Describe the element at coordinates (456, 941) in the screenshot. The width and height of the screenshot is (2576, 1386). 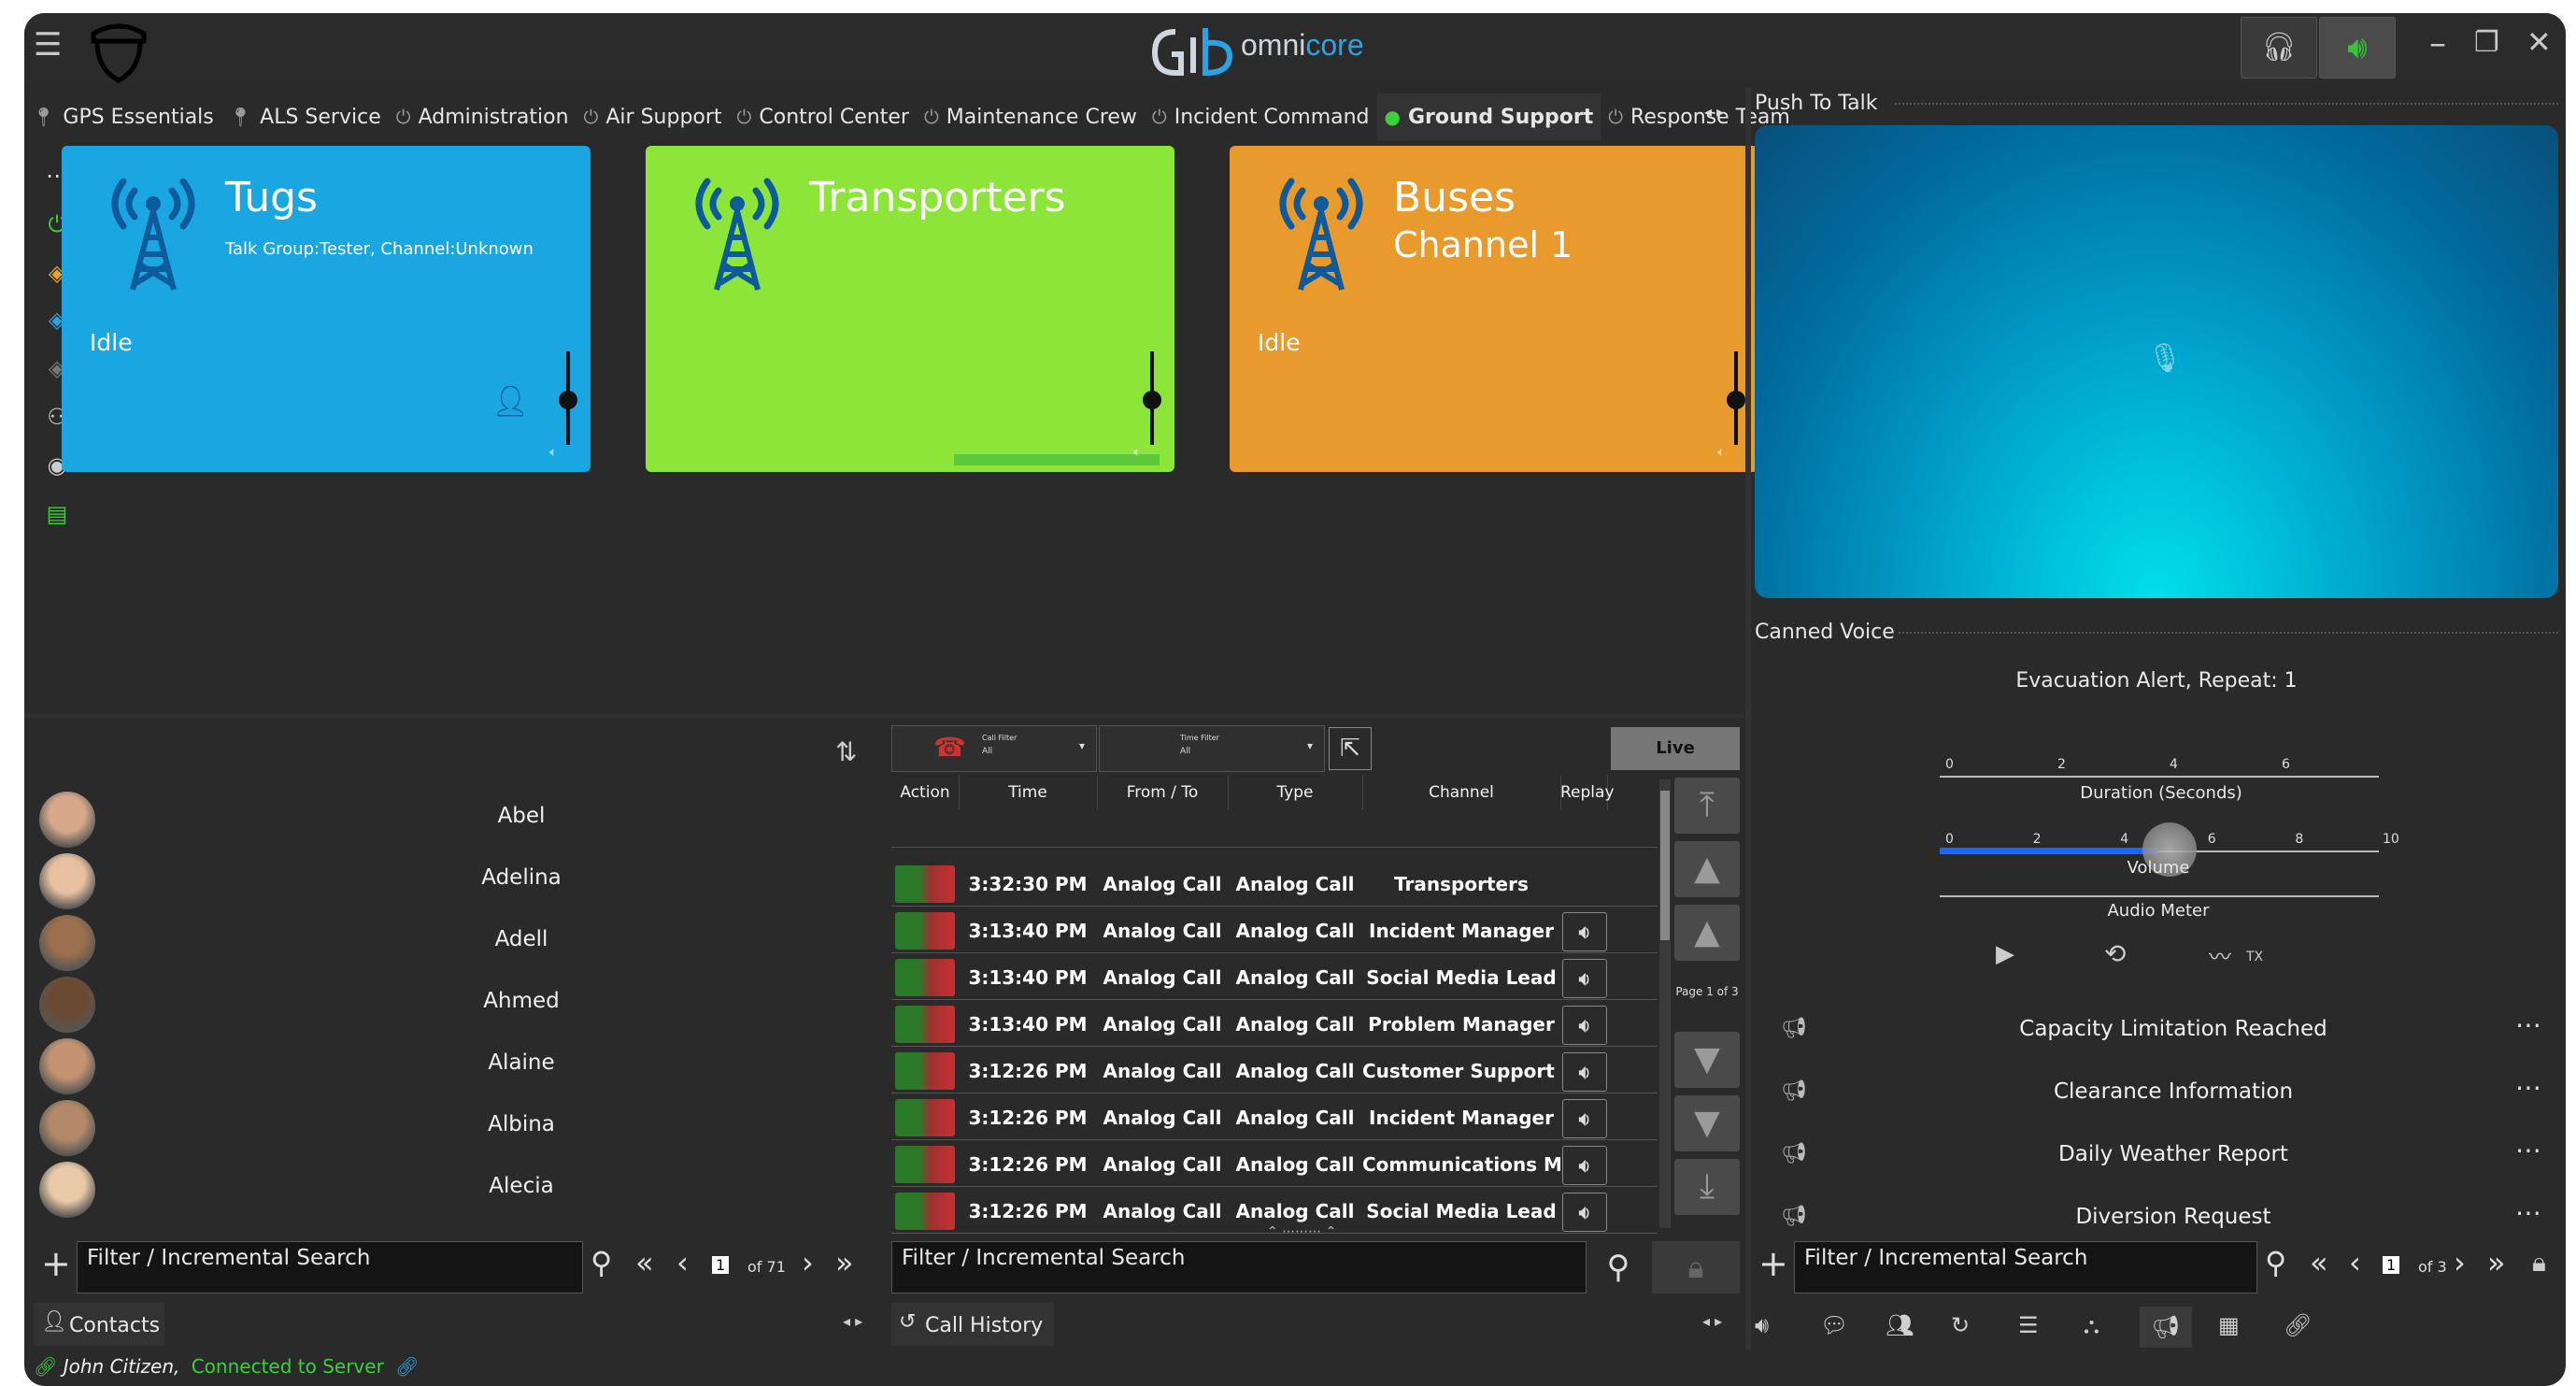
I see `contact-list-item: Adell` at that location.